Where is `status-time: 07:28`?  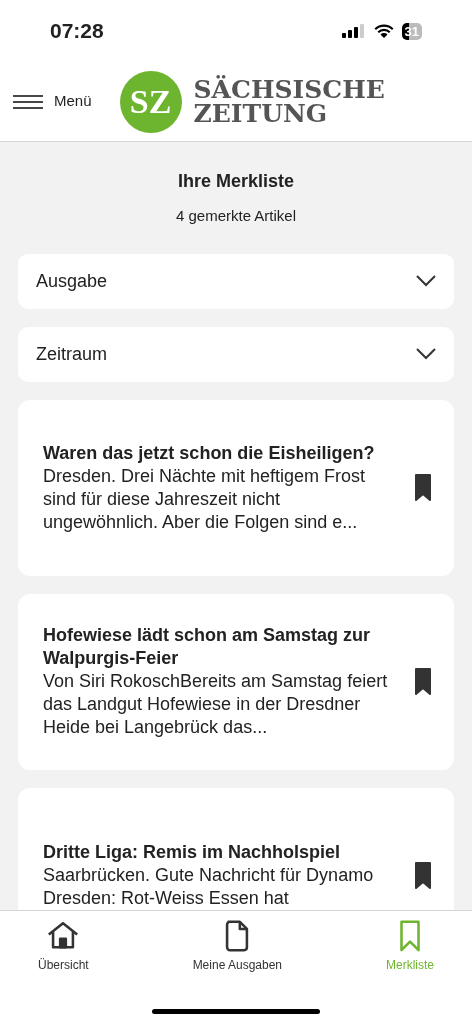 status-time: 07:28 is located at coordinates (77, 31).